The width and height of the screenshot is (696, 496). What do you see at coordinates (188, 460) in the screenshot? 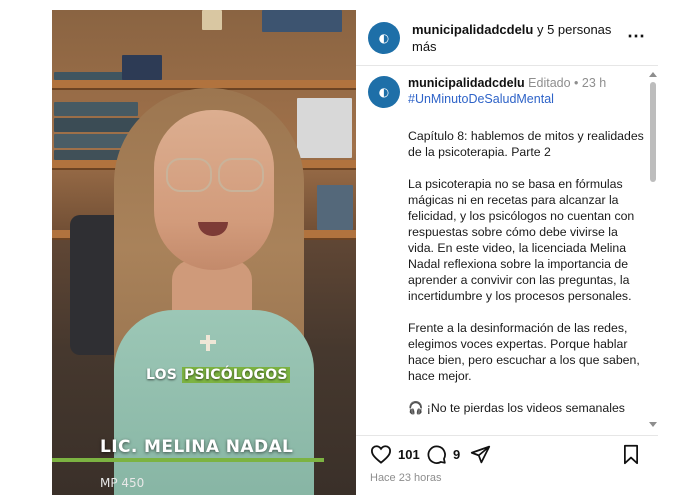
I see `name-underline` at bounding box center [188, 460].